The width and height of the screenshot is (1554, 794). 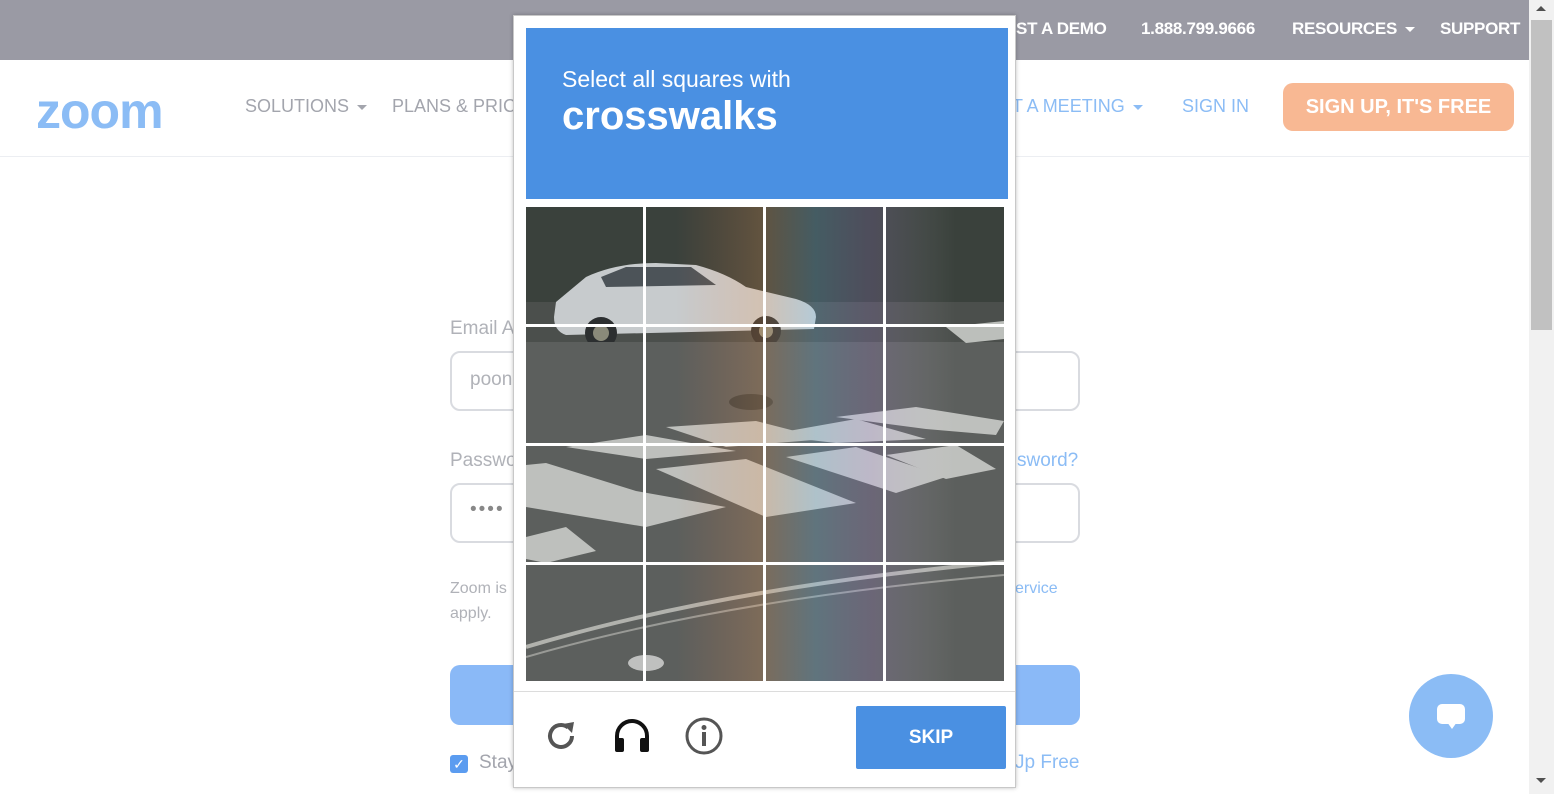 What do you see at coordinates (1068, 106) in the screenshot?
I see `join-meeting-label: T A MEETING` at bounding box center [1068, 106].